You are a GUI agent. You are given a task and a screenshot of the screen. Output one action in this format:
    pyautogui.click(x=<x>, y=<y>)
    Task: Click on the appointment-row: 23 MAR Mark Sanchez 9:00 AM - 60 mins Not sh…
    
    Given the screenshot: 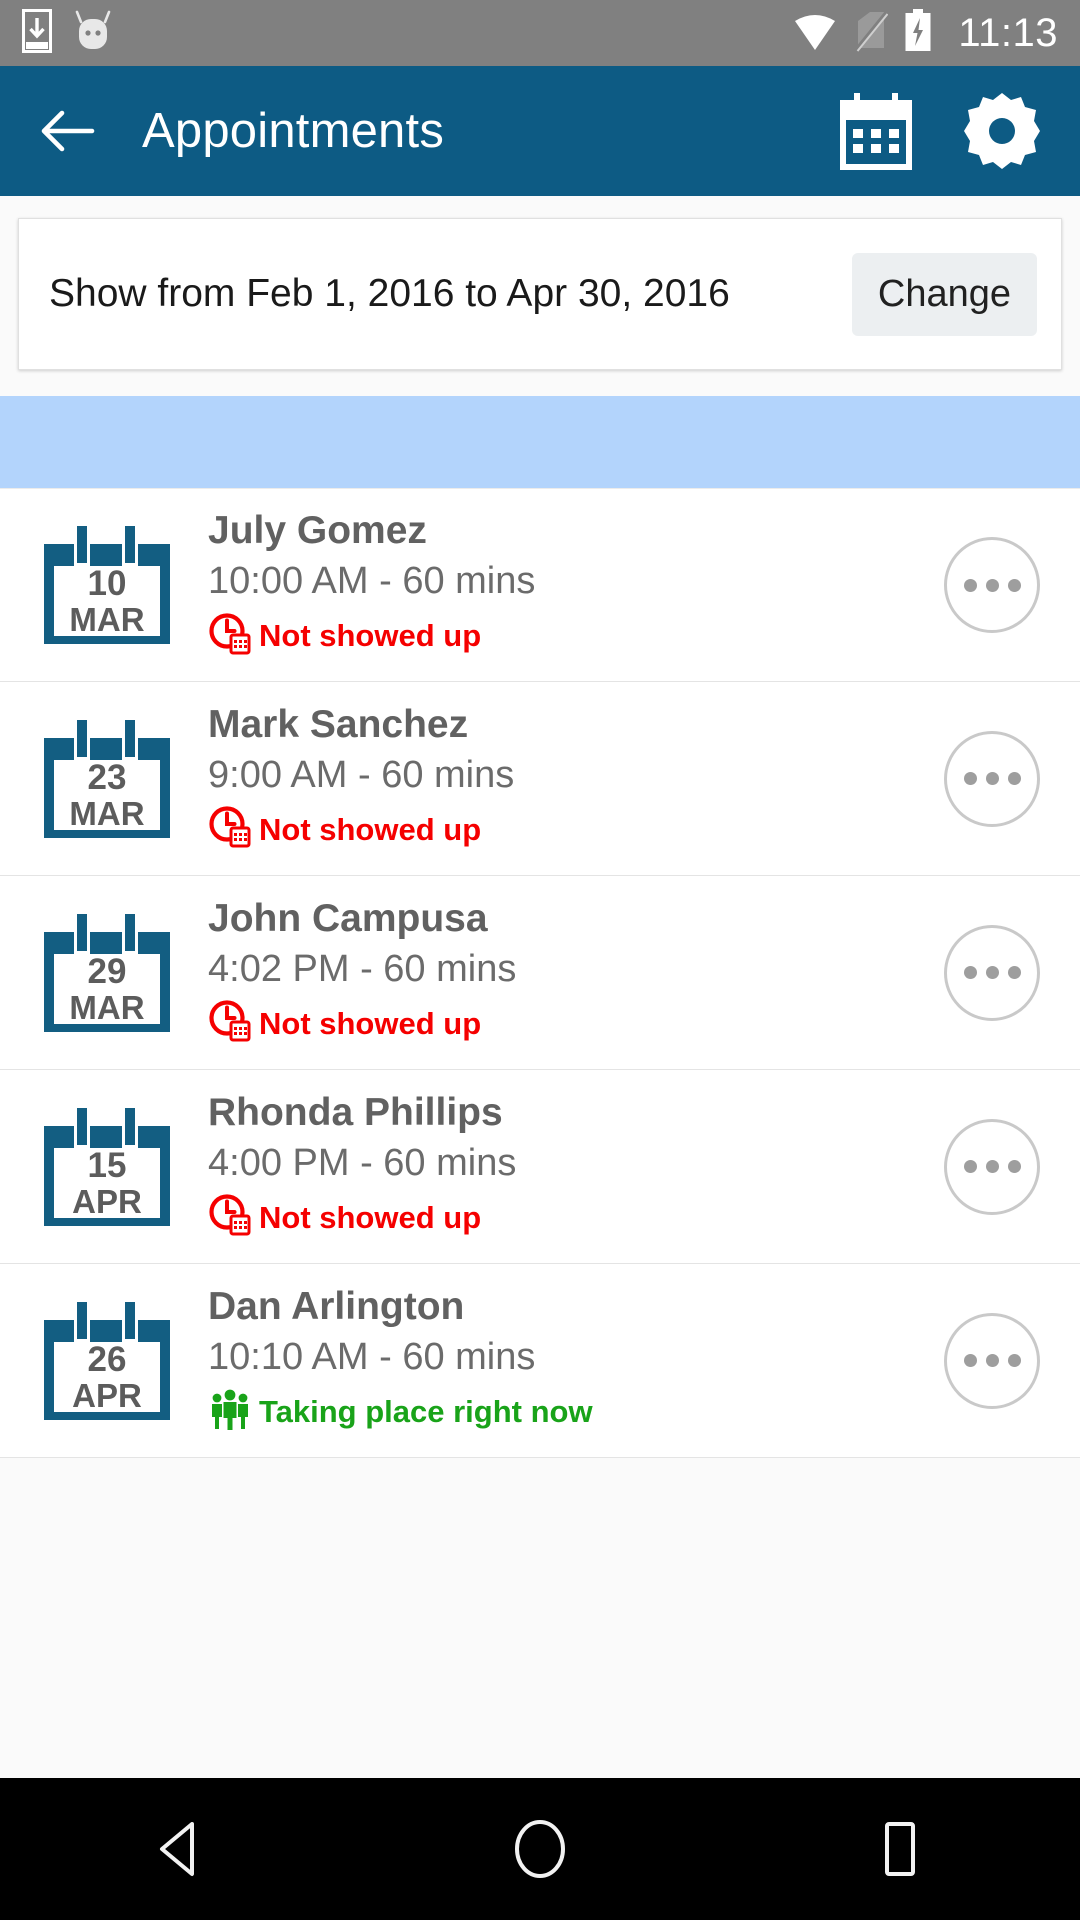 What is the action you would take?
    pyautogui.click(x=540, y=779)
    